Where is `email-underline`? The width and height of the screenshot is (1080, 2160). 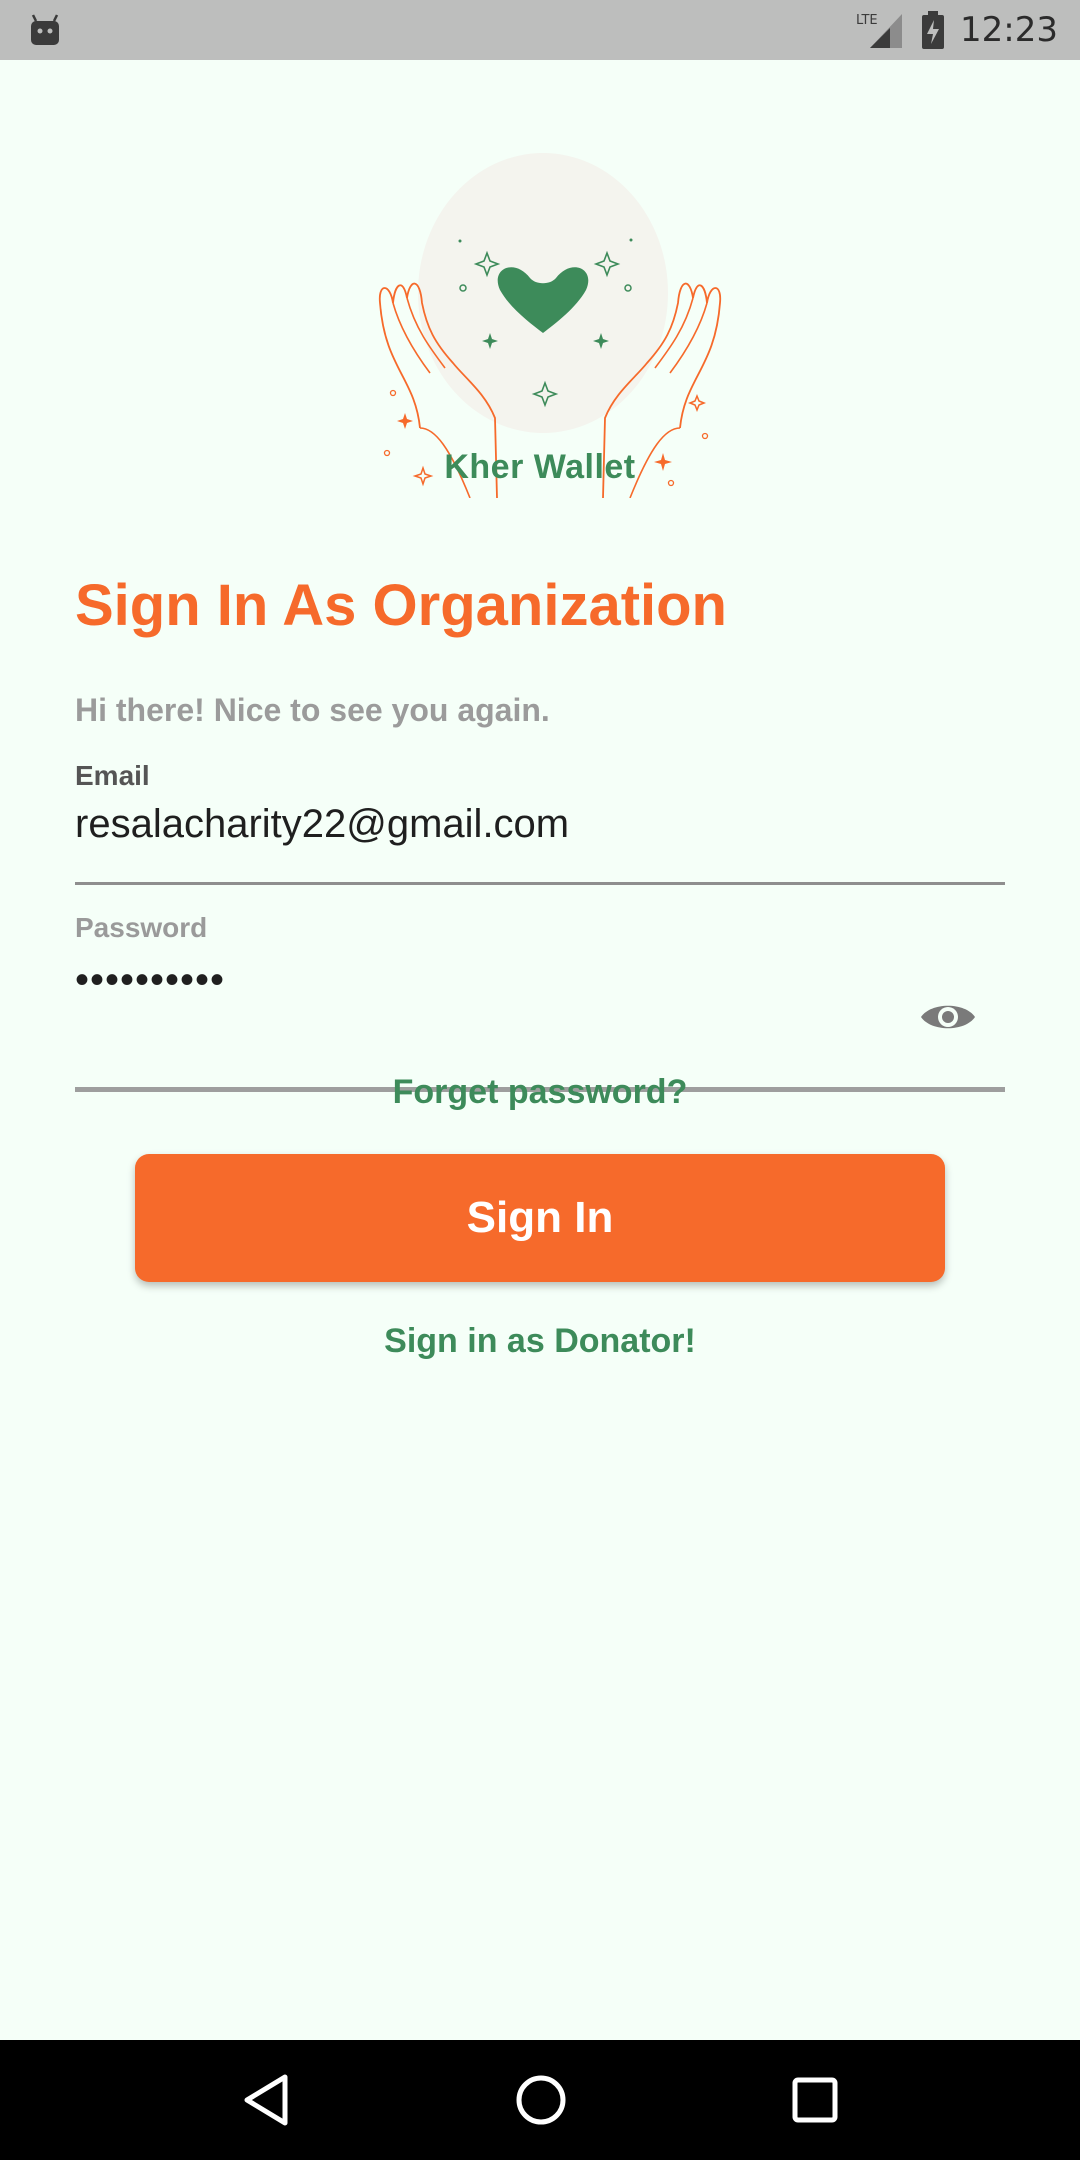
email-underline is located at coordinates (540, 883).